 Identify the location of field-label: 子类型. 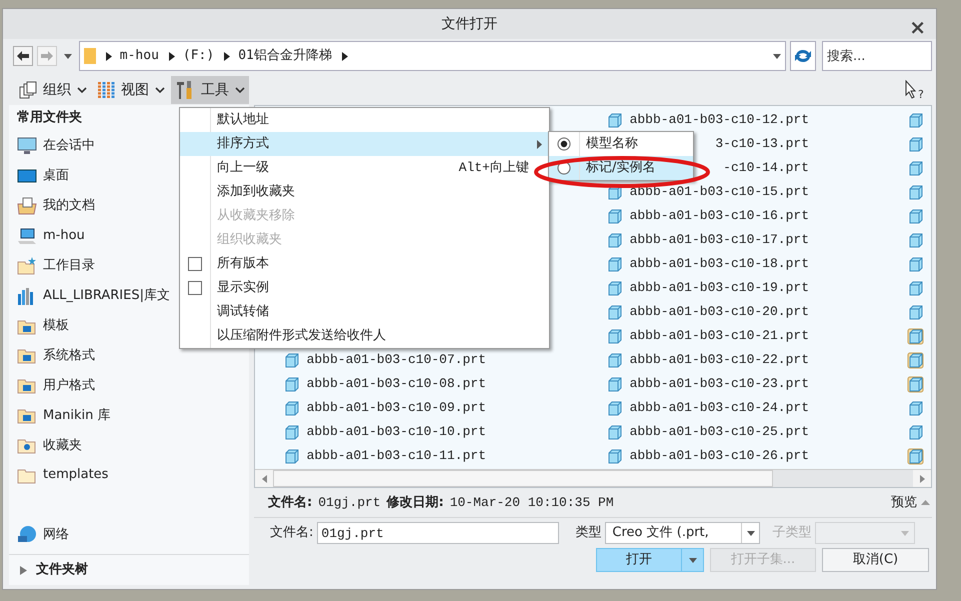
(792, 533).